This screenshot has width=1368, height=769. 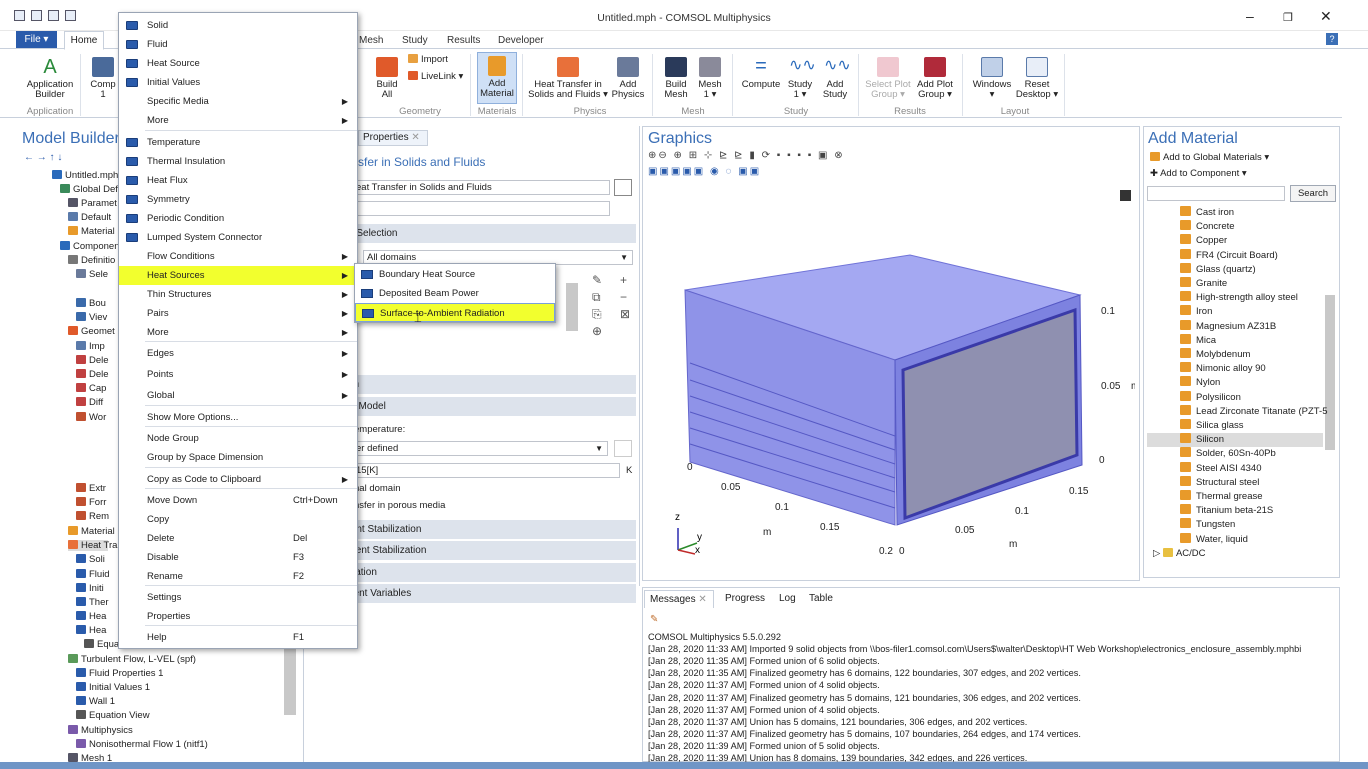 What do you see at coordinates (238, 161) in the screenshot?
I see `menu-item-thermal-insulation: Thermal Insulation` at bounding box center [238, 161].